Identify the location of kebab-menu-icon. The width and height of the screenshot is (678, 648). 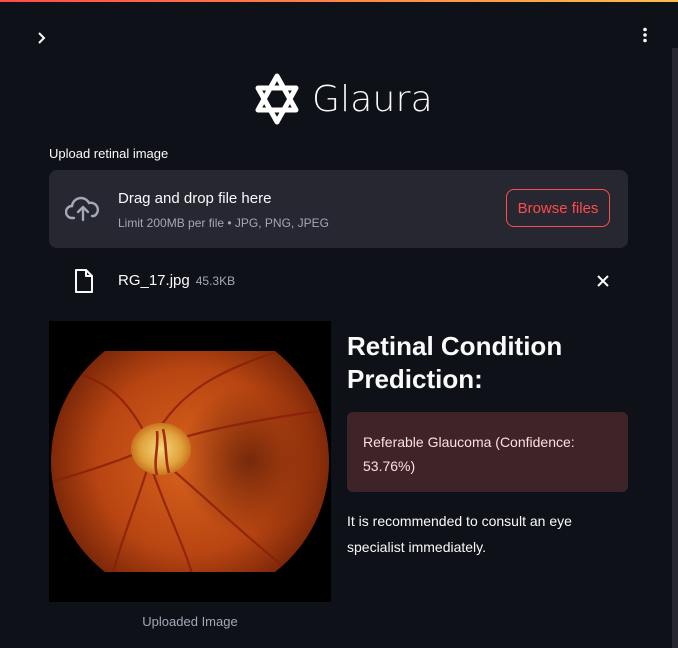
(645, 35).